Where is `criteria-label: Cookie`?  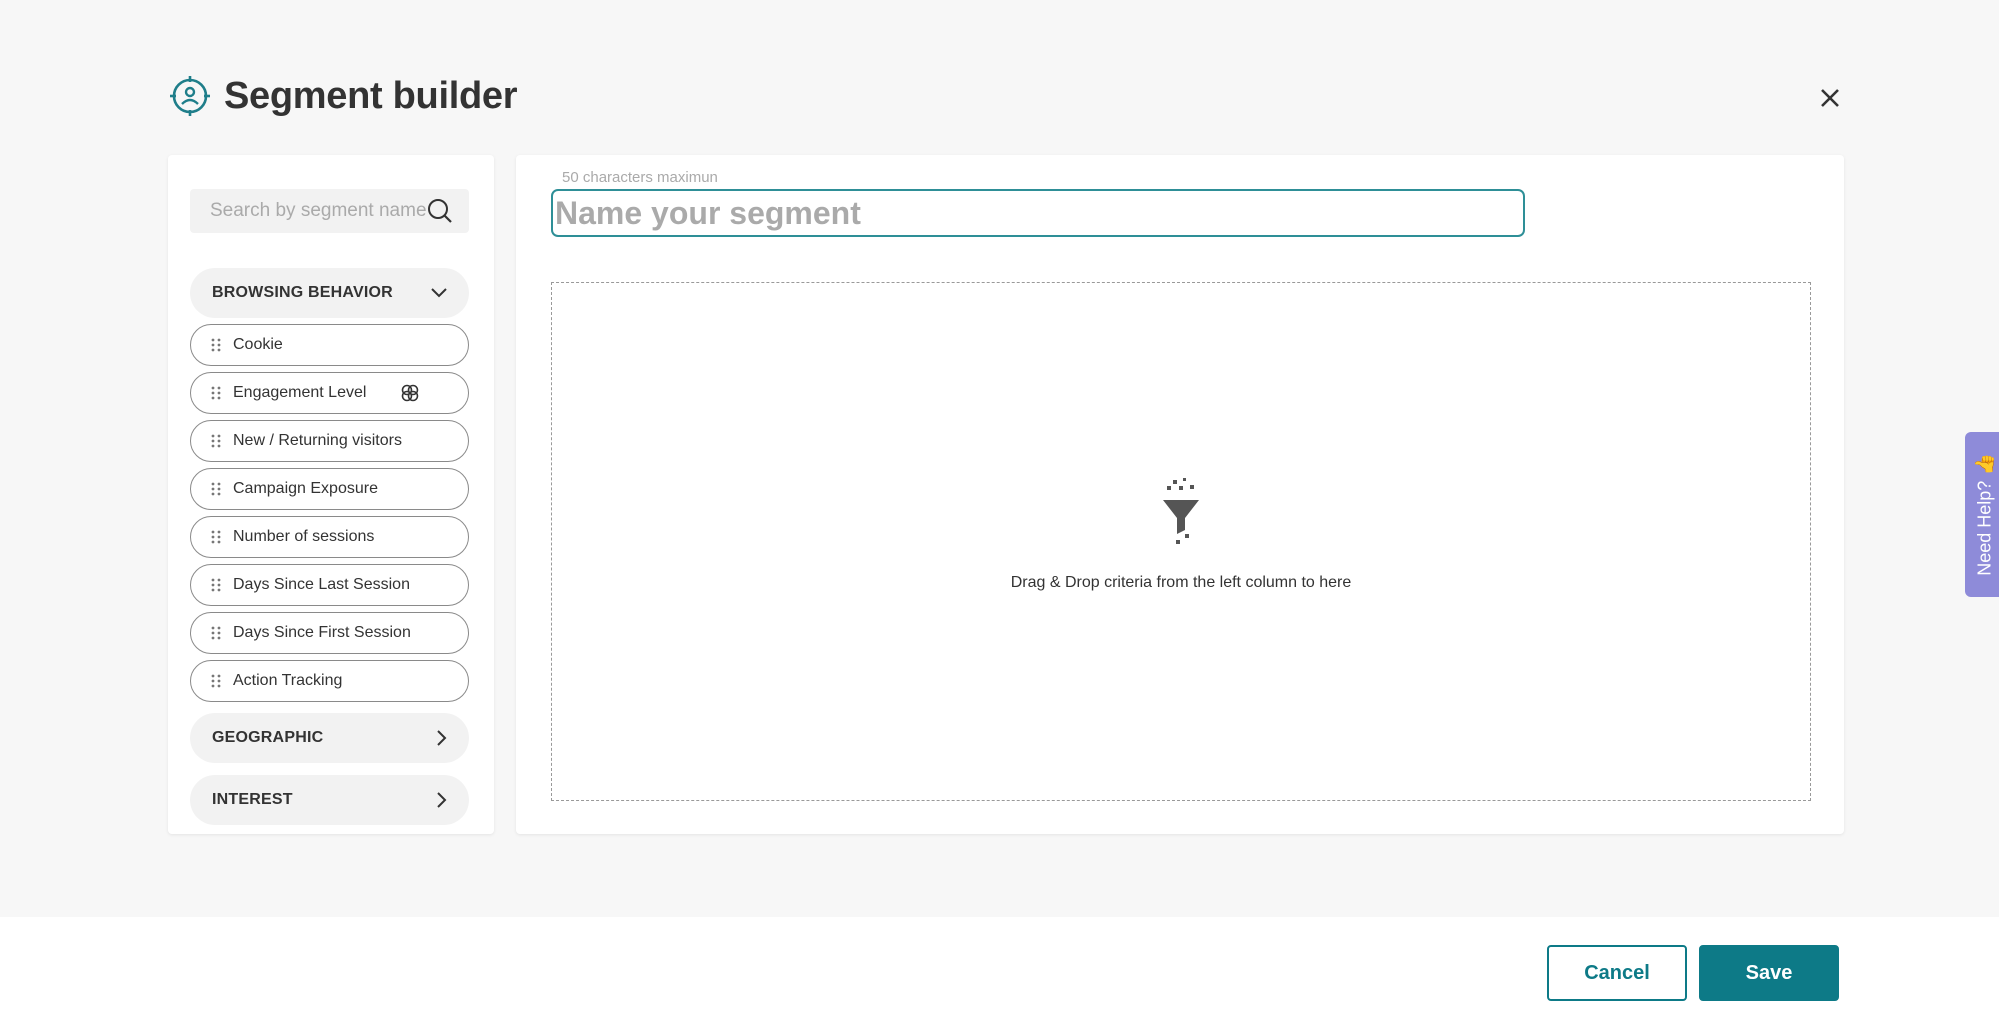
criteria-label: Cookie is located at coordinates (258, 344).